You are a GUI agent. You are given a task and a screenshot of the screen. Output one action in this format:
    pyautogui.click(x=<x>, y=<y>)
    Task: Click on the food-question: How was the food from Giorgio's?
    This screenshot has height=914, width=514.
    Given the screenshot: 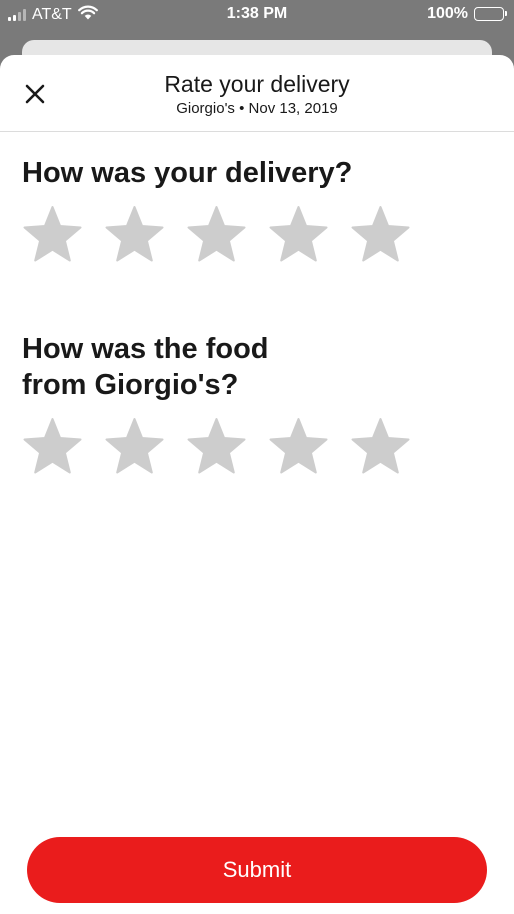 What is the action you would take?
    pyautogui.click(x=145, y=367)
    